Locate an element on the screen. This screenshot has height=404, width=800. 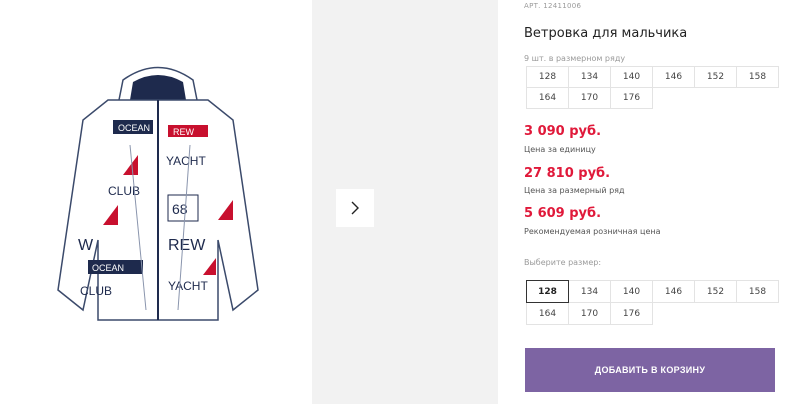
size-option: 152 is located at coordinates (715, 291).